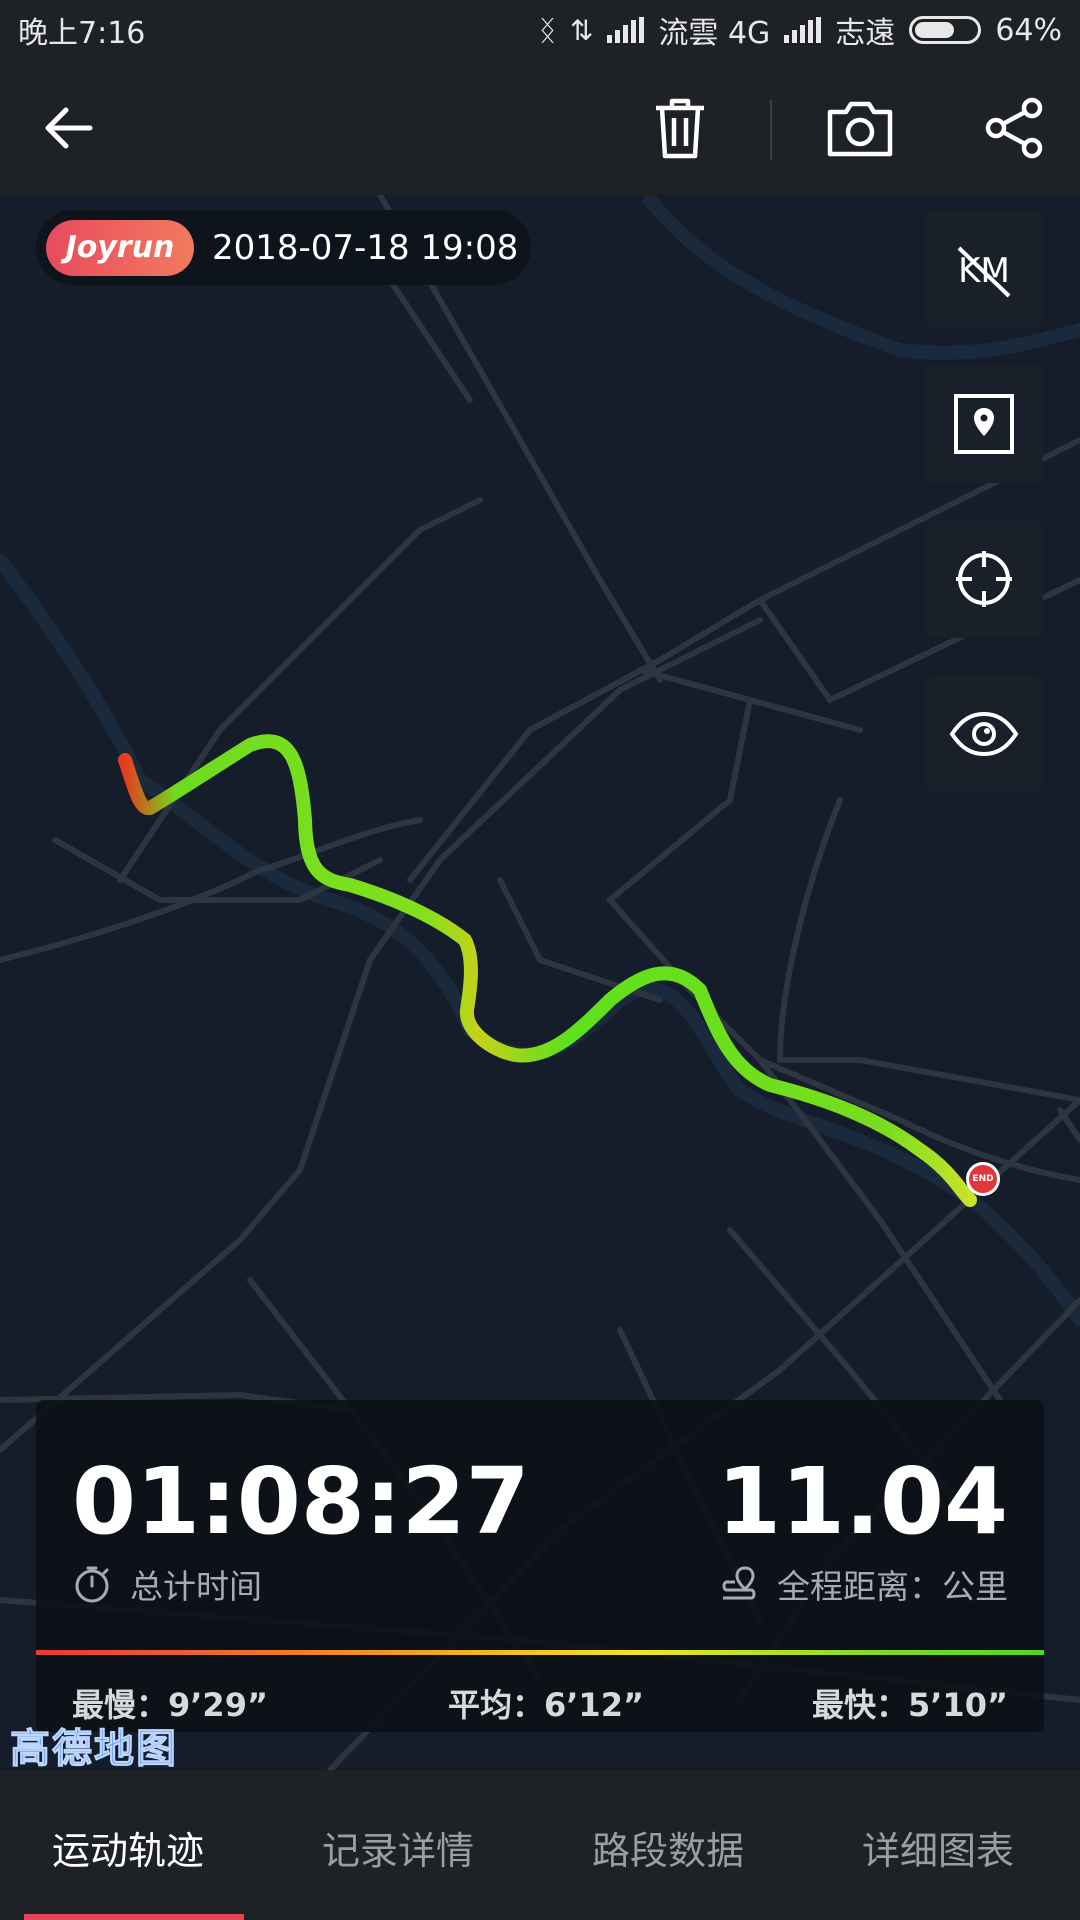  What do you see at coordinates (626, 30) in the screenshot?
I see `signal-icon` at bounding box center [626, 30].